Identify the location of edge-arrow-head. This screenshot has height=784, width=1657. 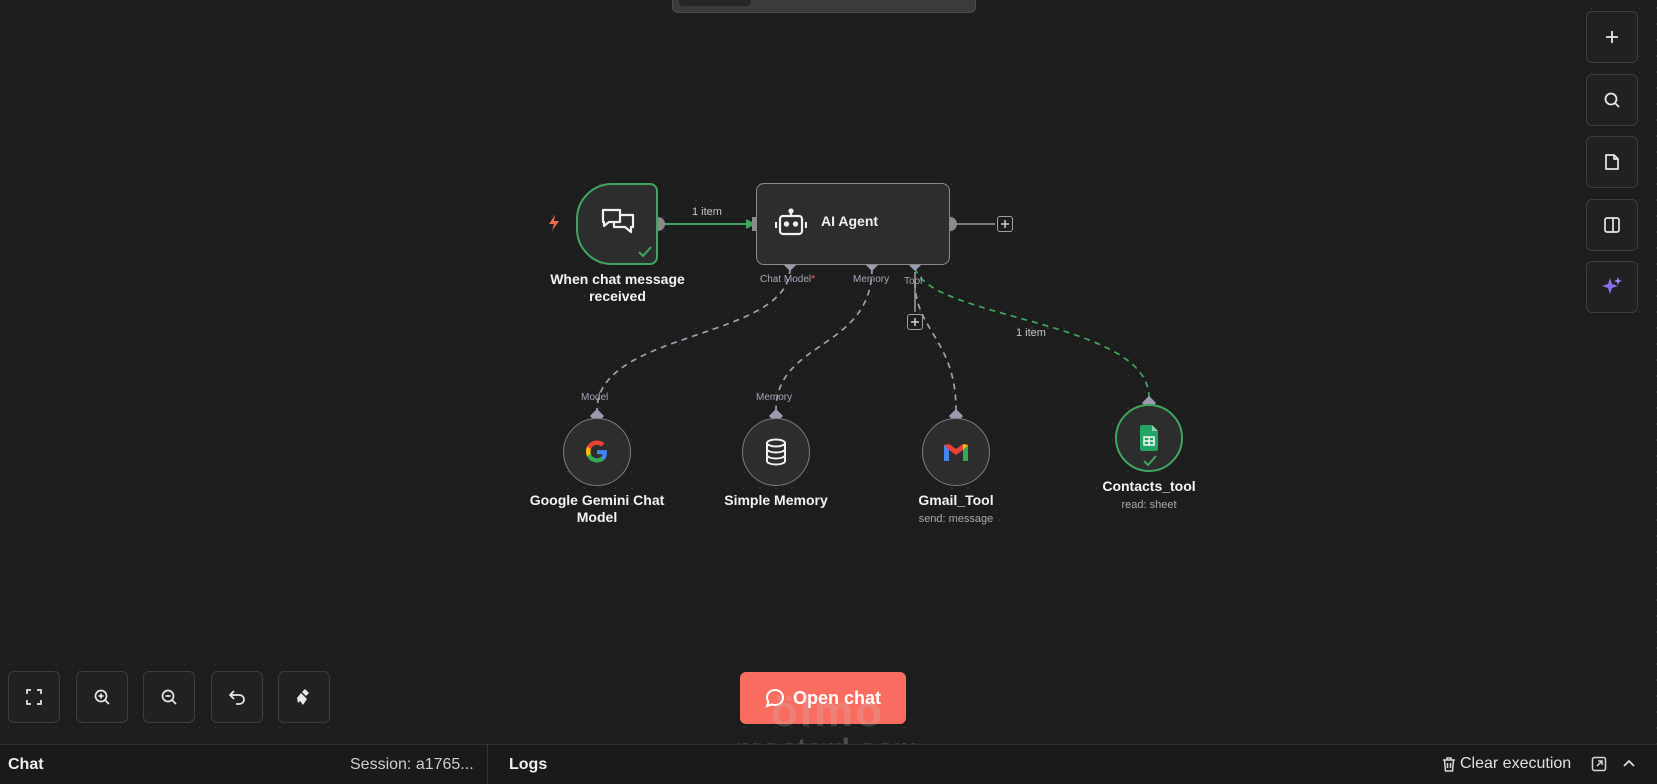
(751, 224).